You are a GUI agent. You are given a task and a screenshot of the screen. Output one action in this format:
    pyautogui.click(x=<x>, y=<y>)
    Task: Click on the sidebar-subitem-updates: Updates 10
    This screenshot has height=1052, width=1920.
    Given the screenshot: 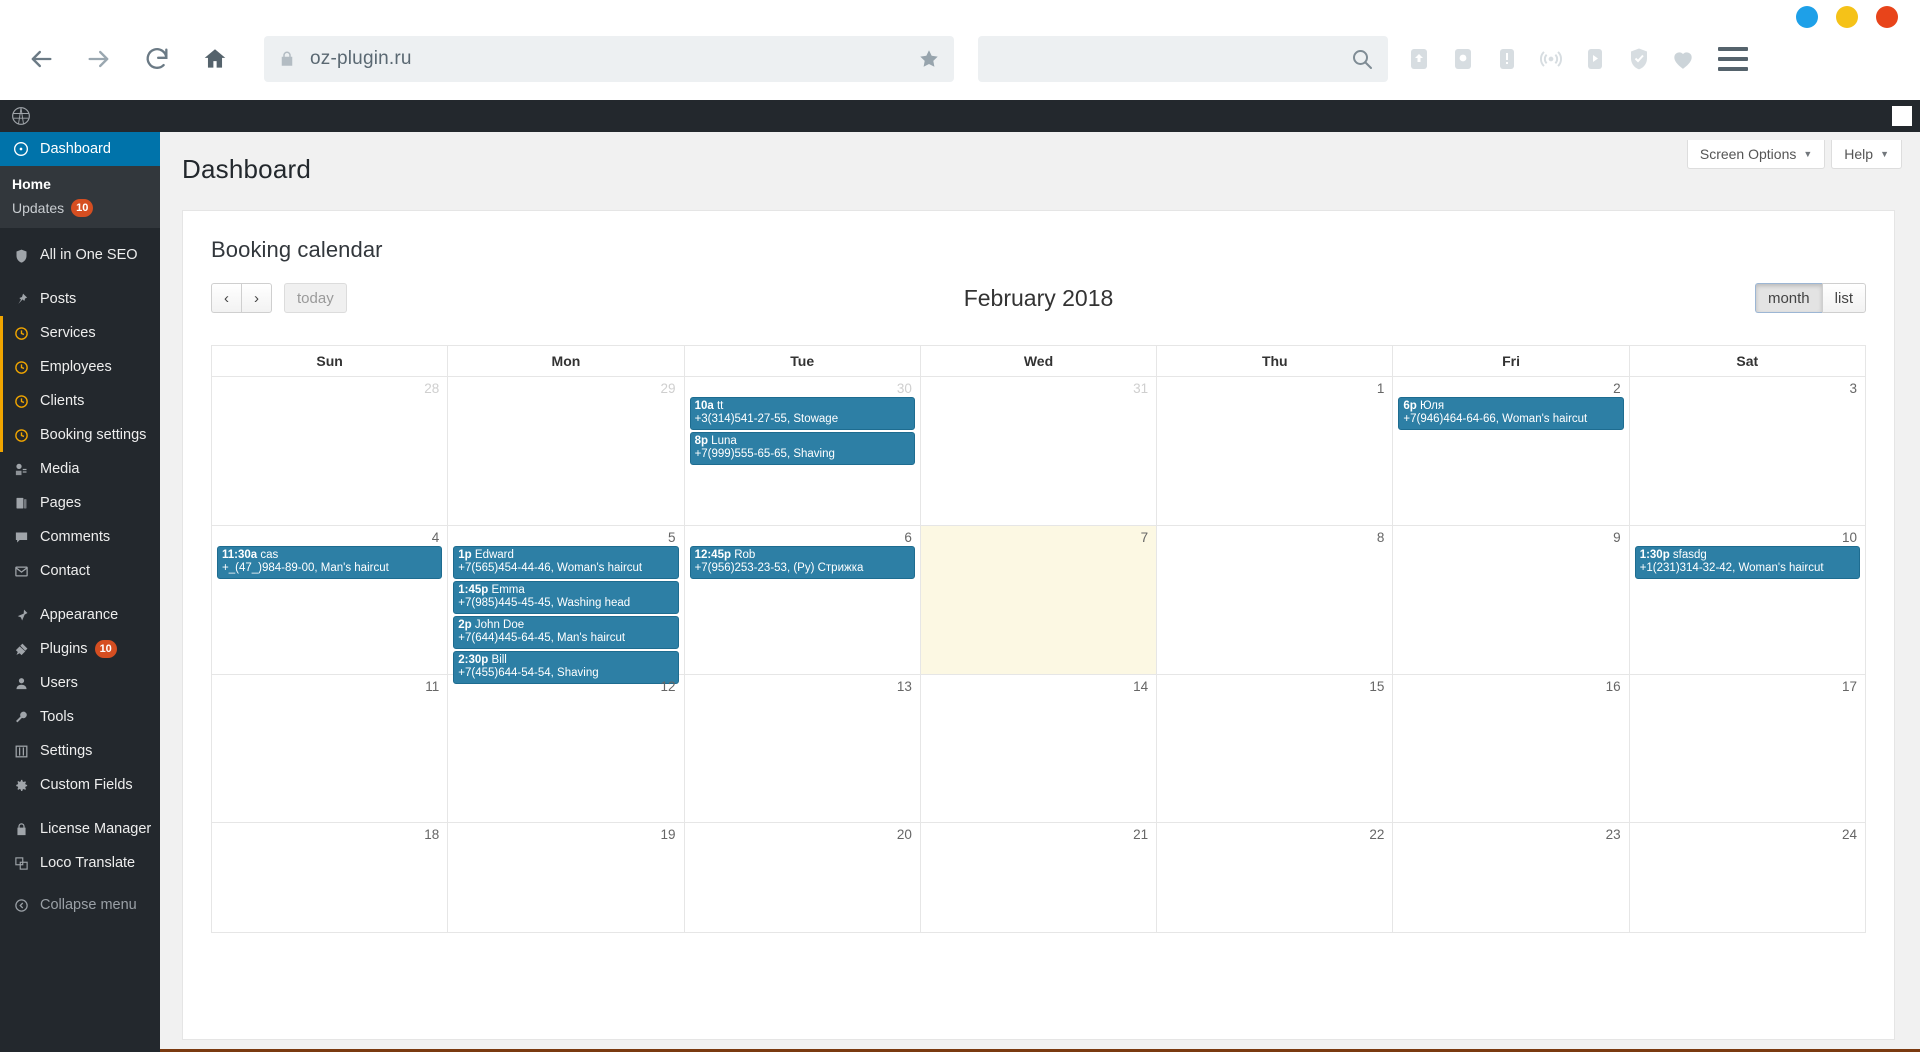 What is the action you would take?
    pyautogui.click(x=86, y=208)
    